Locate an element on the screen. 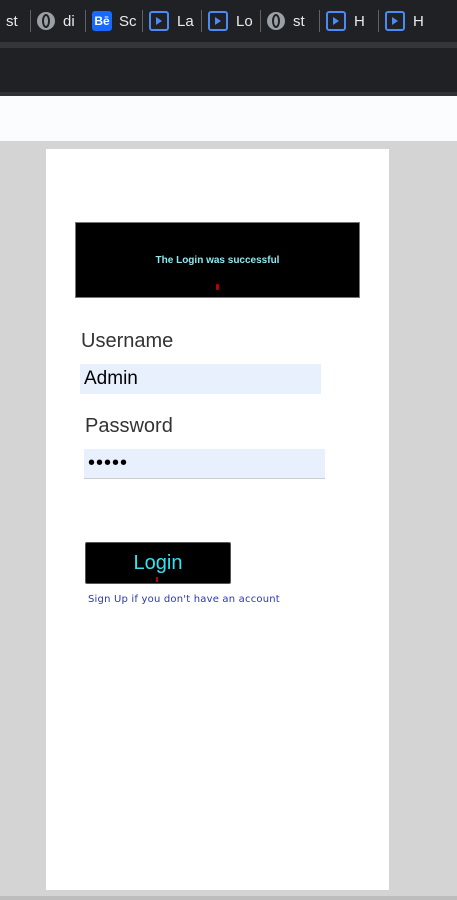  success-message: The Login was successful is located at coordinates (217, 260).